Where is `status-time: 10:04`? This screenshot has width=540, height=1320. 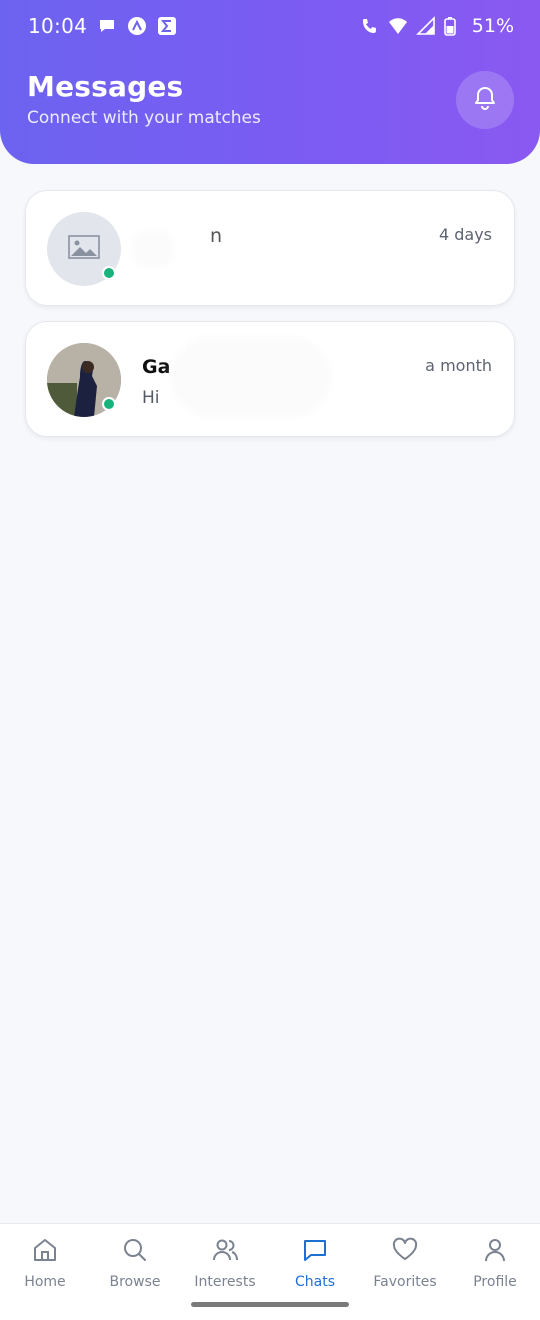 status-time: 10:04 is located at coordinates (58, 26).